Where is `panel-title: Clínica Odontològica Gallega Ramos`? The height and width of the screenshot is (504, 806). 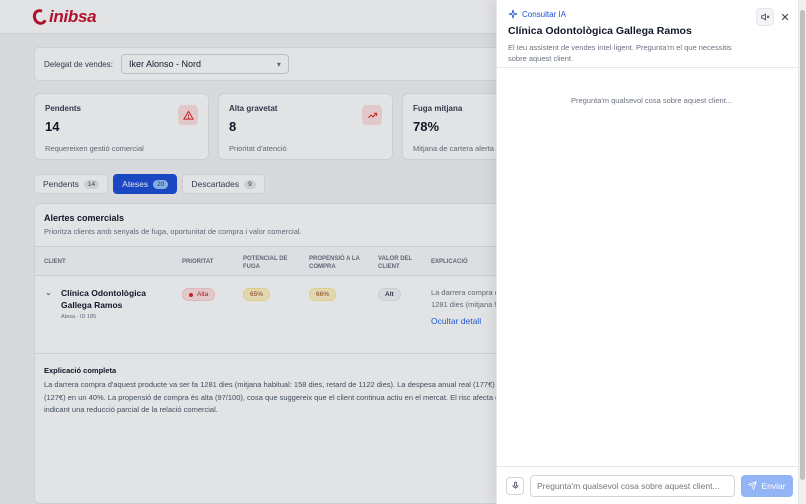
panel-title: Clínica Odontològica Gallega Ramos is located at coordinates (600, 31).